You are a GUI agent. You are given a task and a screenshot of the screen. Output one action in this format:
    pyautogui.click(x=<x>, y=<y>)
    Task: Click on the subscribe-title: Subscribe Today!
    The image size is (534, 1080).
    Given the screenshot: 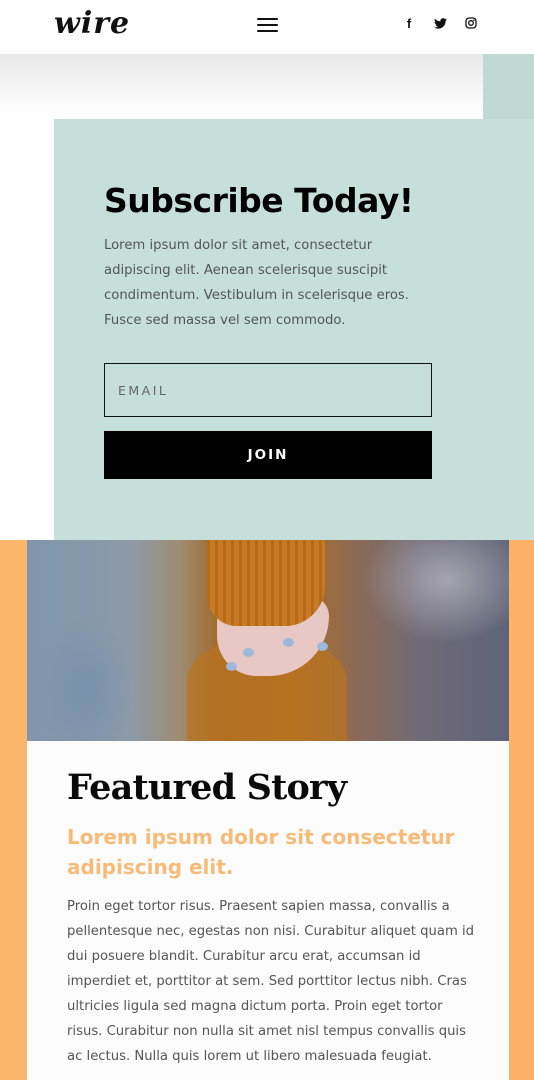 What is the action you would take?
    pyautogui.click(x=259, y=200)
    